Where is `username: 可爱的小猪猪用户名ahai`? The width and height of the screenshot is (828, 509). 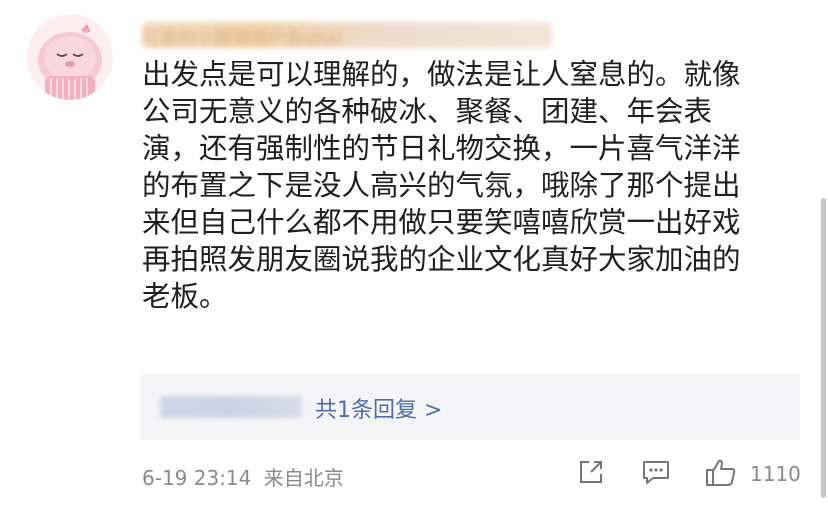 username: 可爱的小猪猪用户名ahai is located at coordinates (347, 35).